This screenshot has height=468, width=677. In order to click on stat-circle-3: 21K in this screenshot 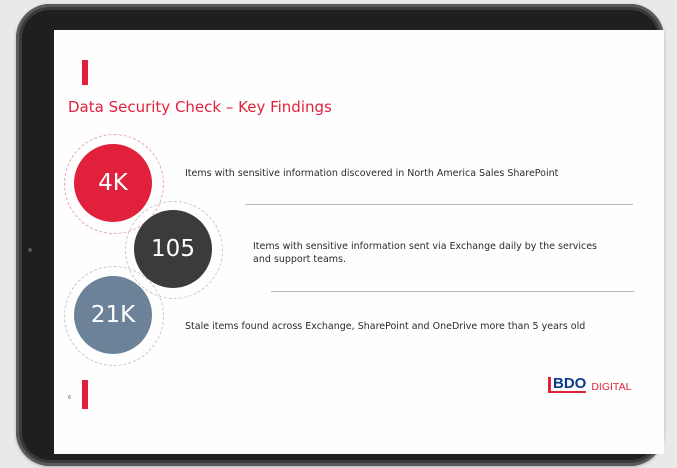, I will do `click(113, 315)`.